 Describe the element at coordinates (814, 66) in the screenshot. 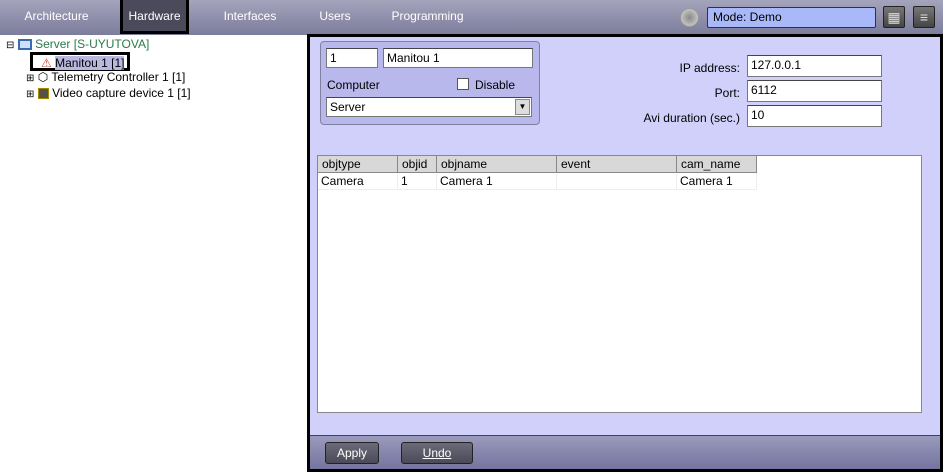

I see `ip-field: 127.0.0.1` at that location.